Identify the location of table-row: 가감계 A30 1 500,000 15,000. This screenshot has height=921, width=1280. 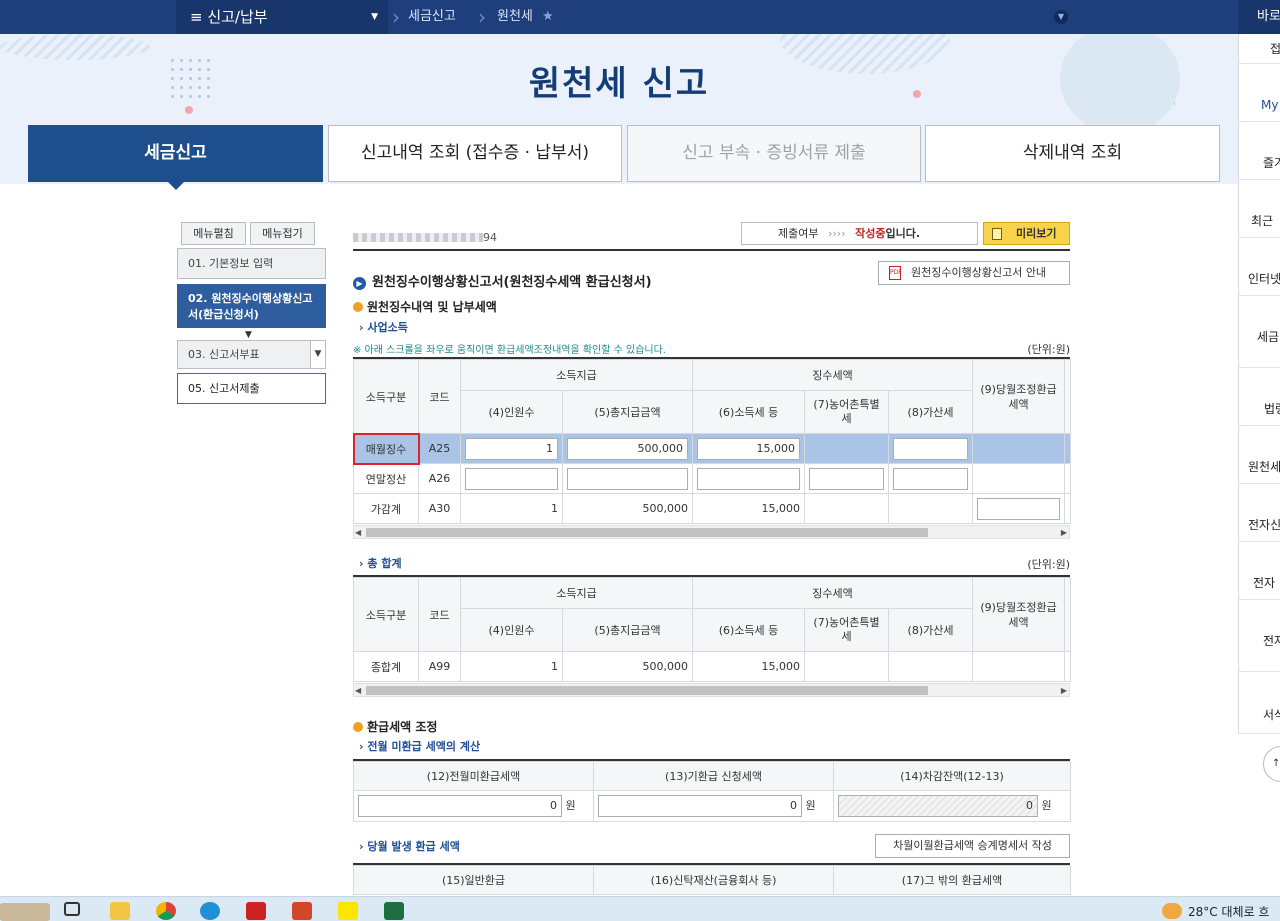
(712, 508).